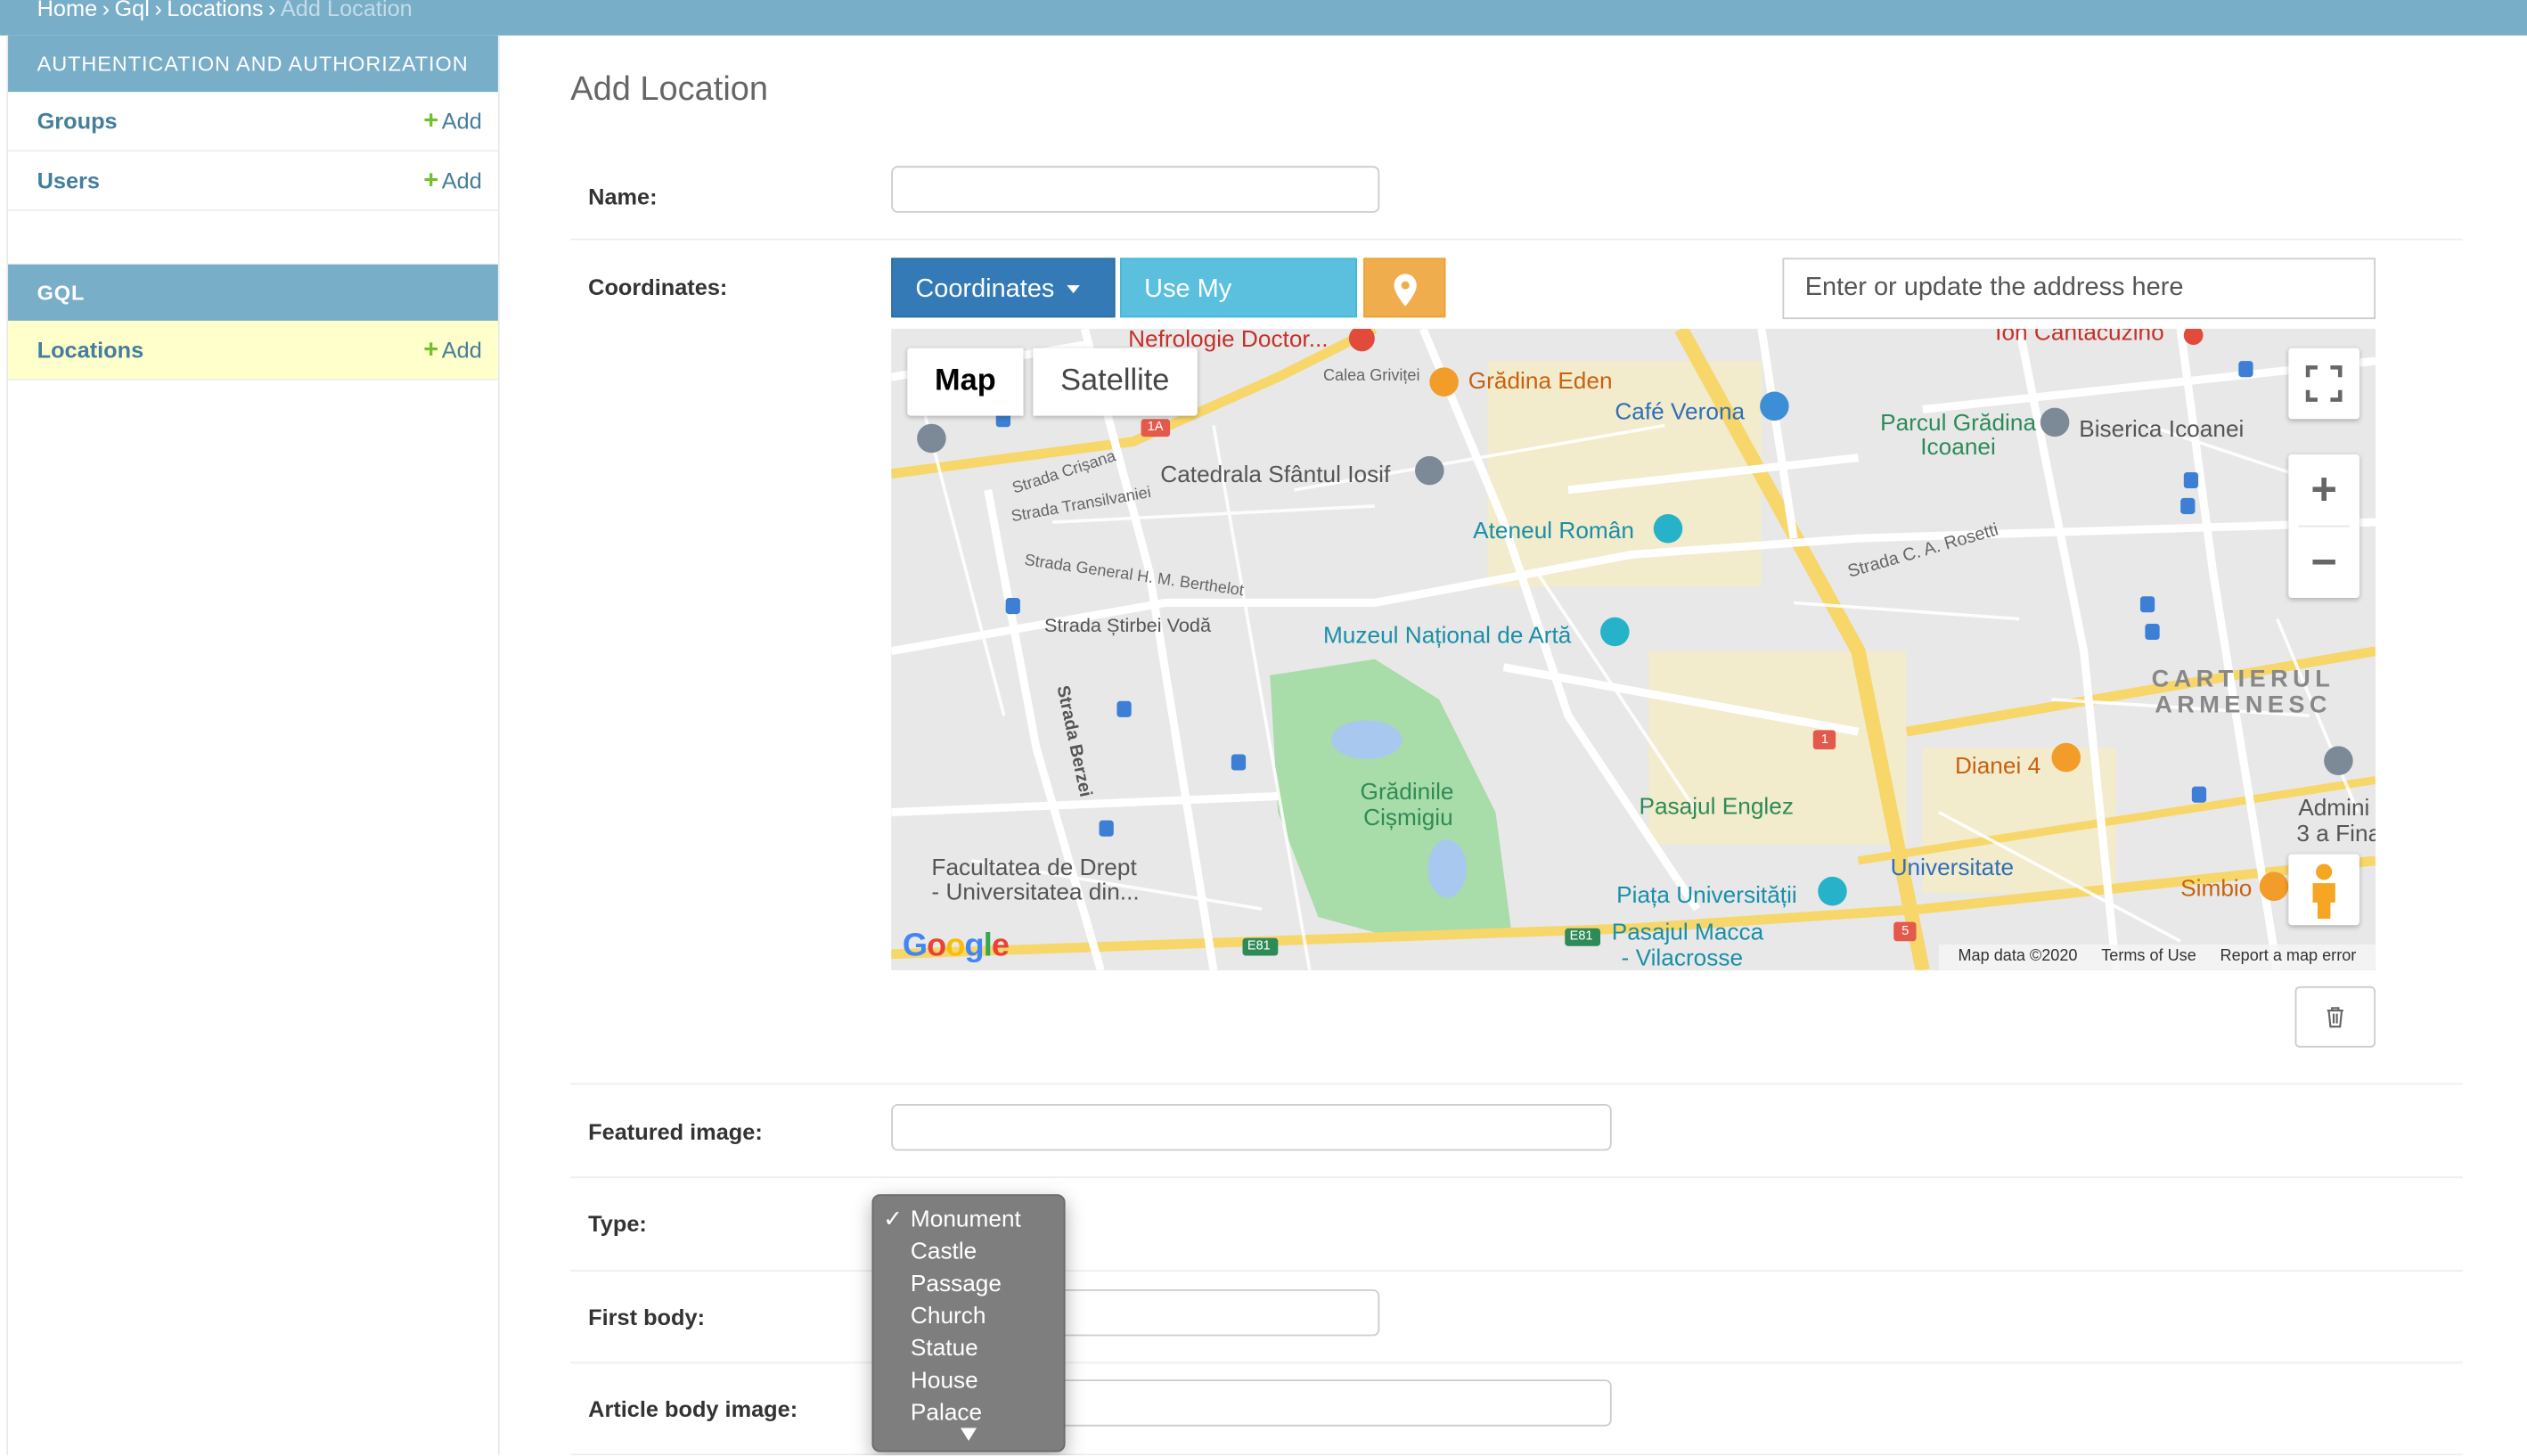 This screenshot has height=1456, width=2527. Describe the element at coordinates (347, 11) in the screenshot. I see `breadcrumb-current: Add Location` at that location.